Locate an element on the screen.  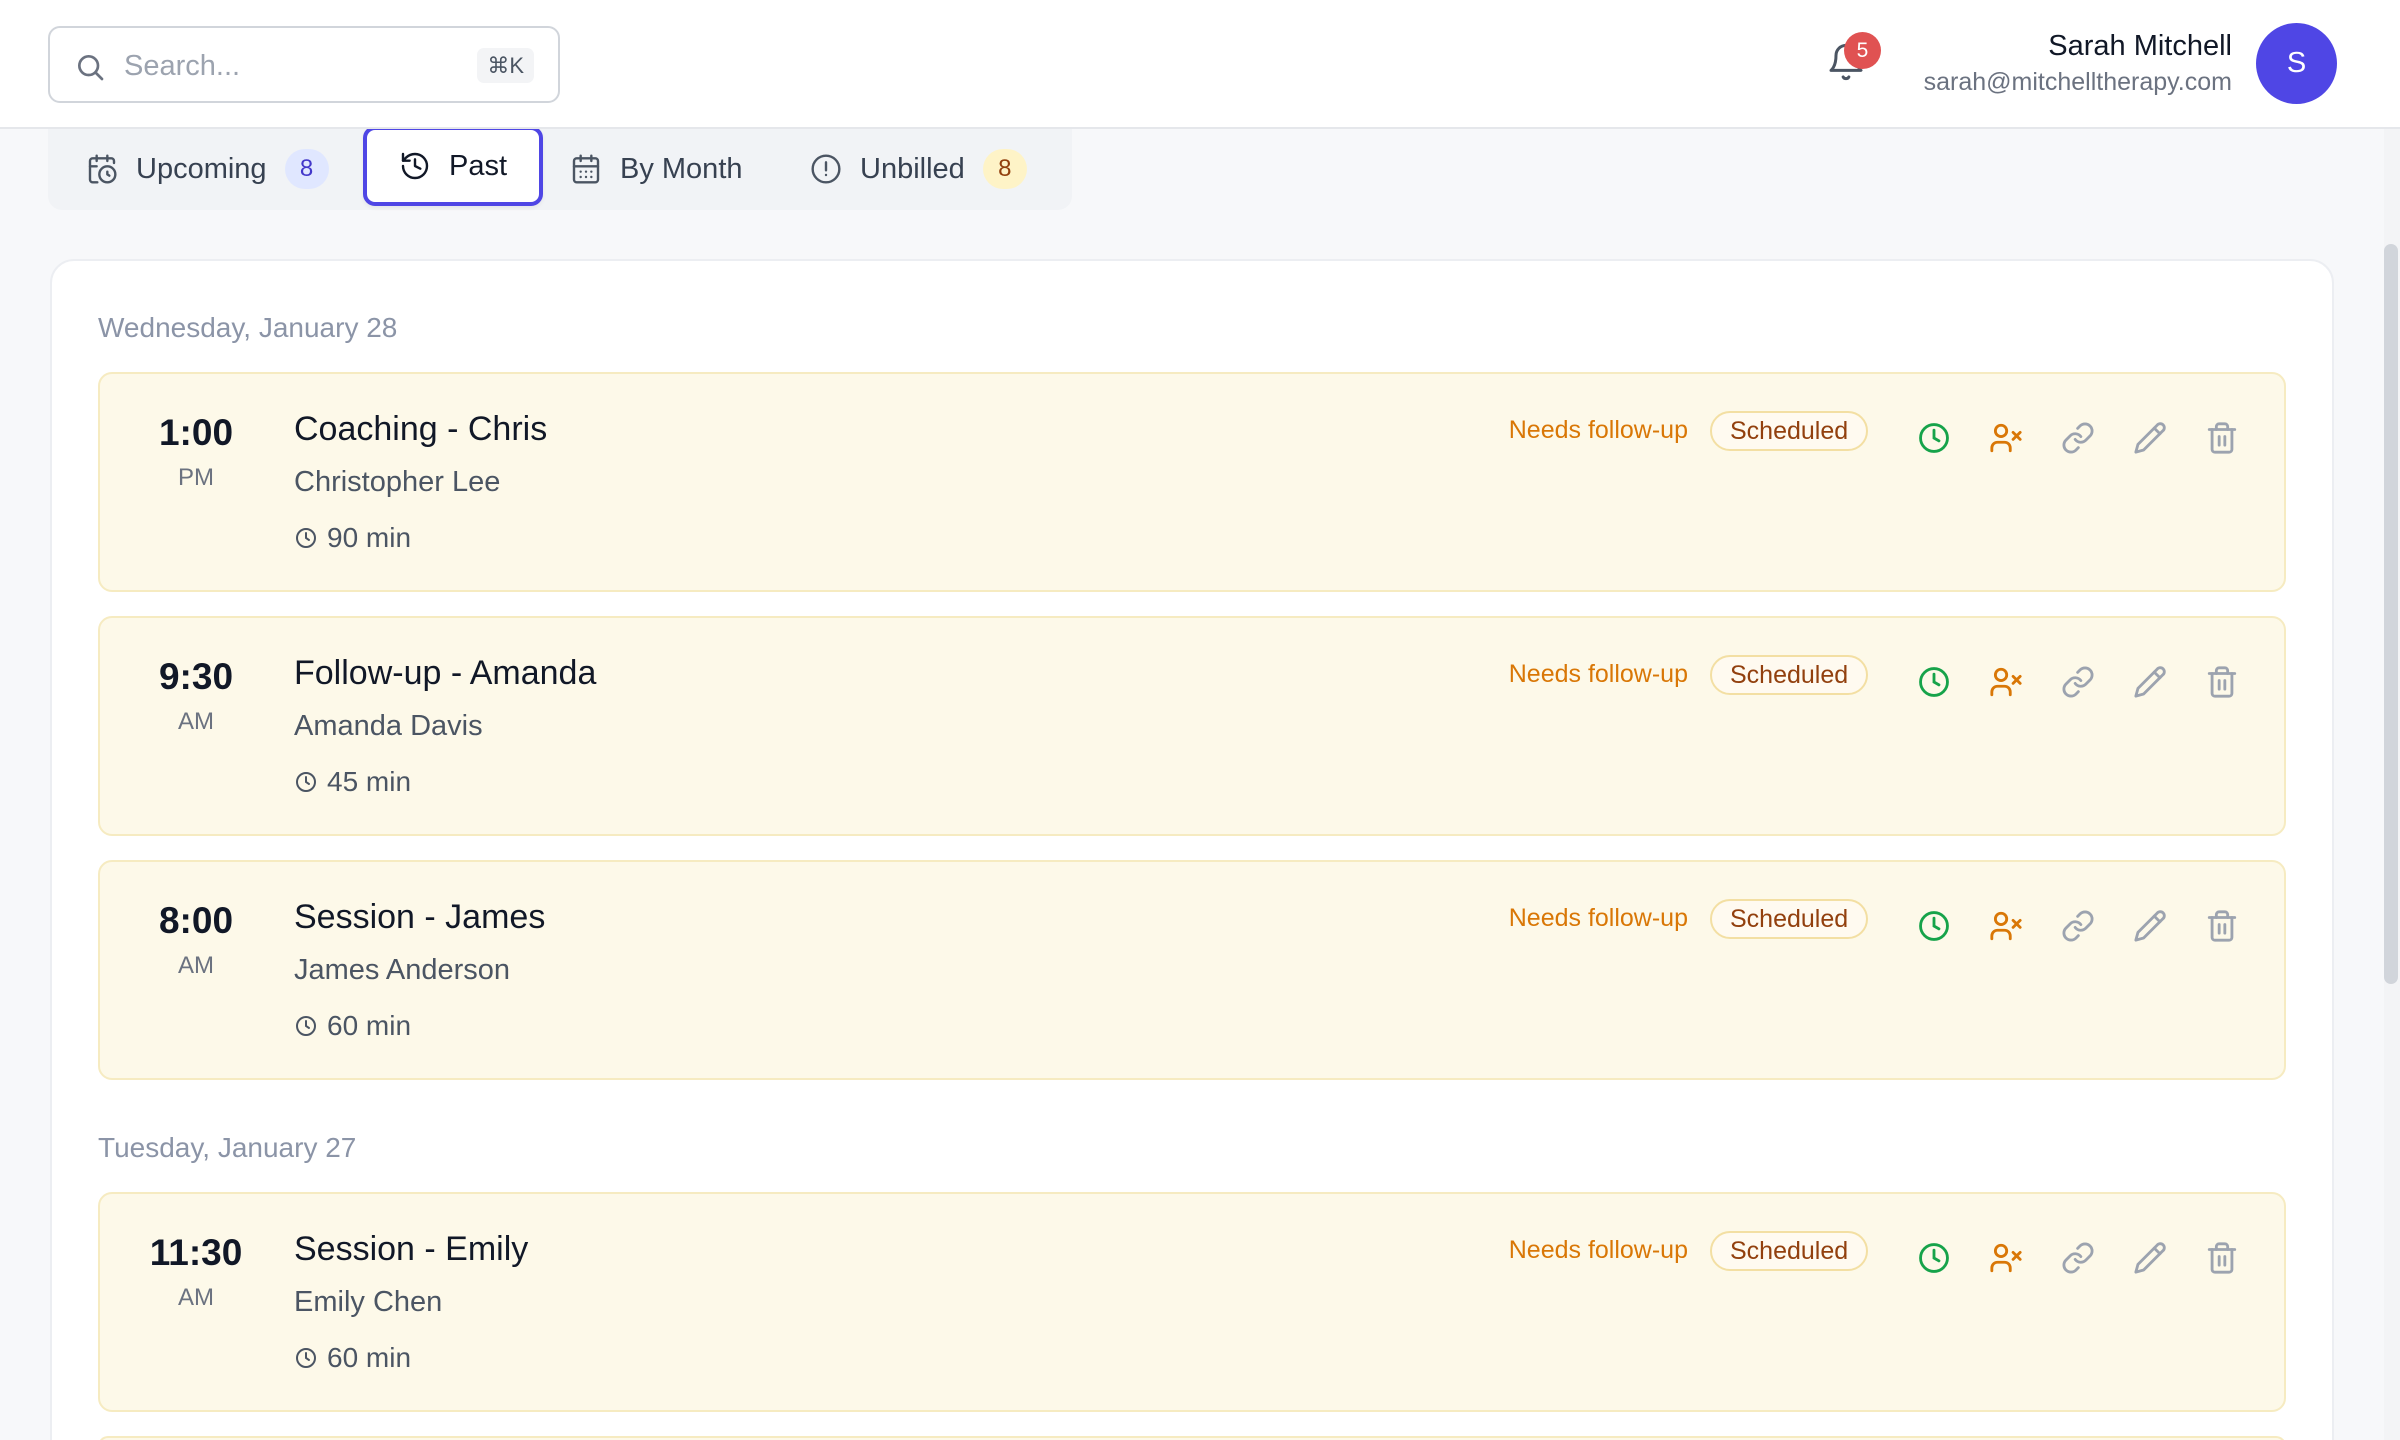
alert-circle-icon is located at coordinates (826, 169).